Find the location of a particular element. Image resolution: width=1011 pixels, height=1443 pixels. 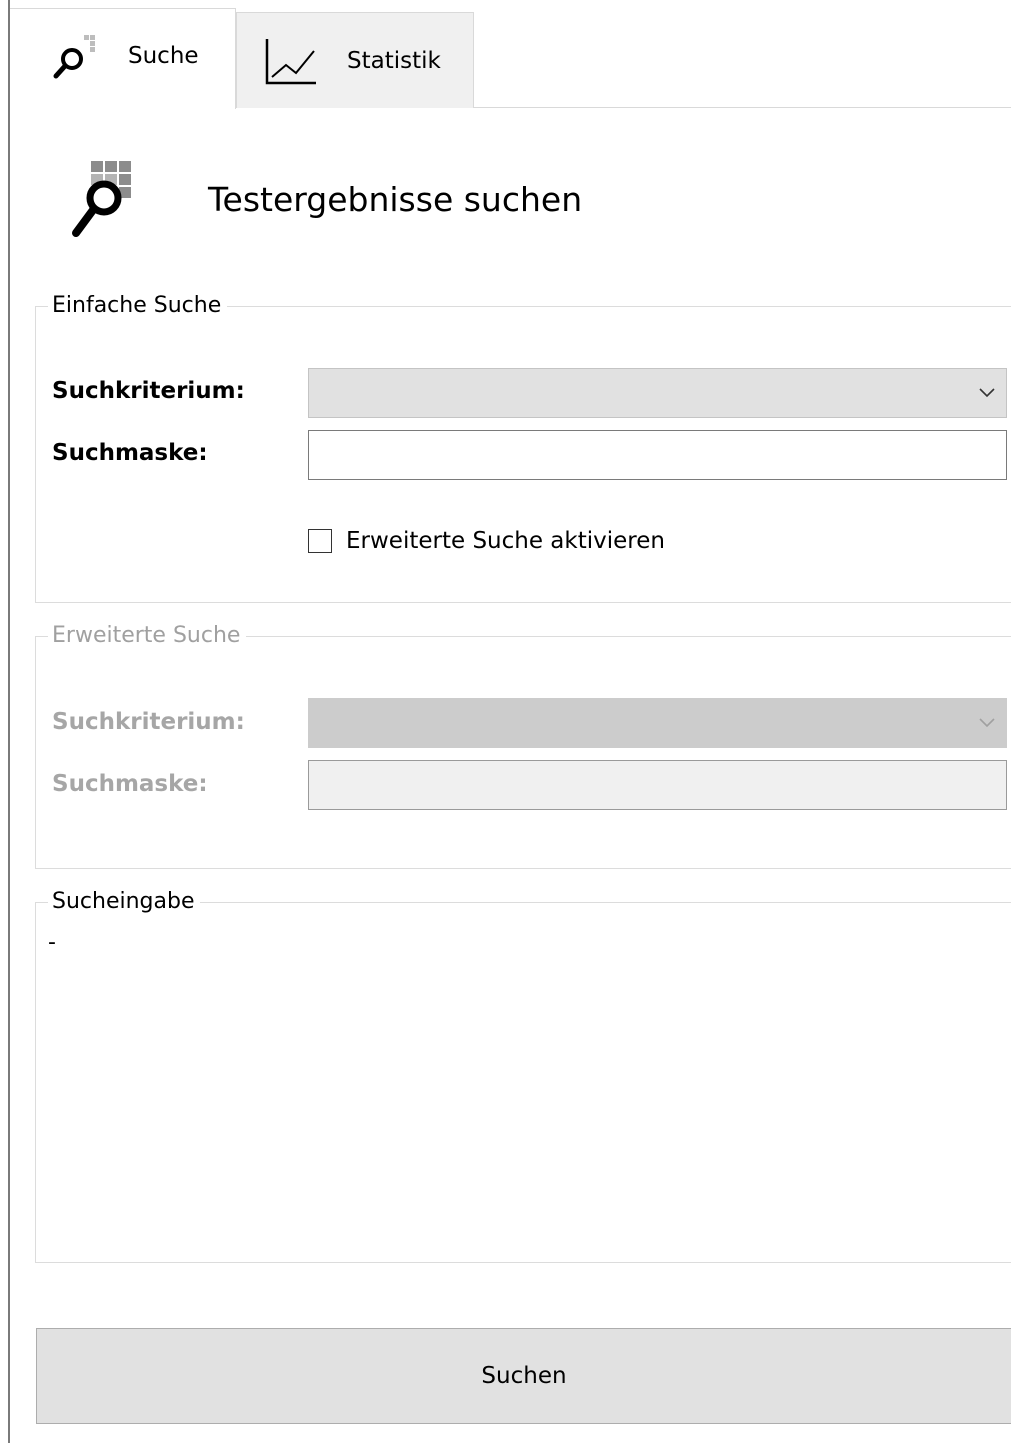

simple-mask-input is located at coordinates (657, 455).